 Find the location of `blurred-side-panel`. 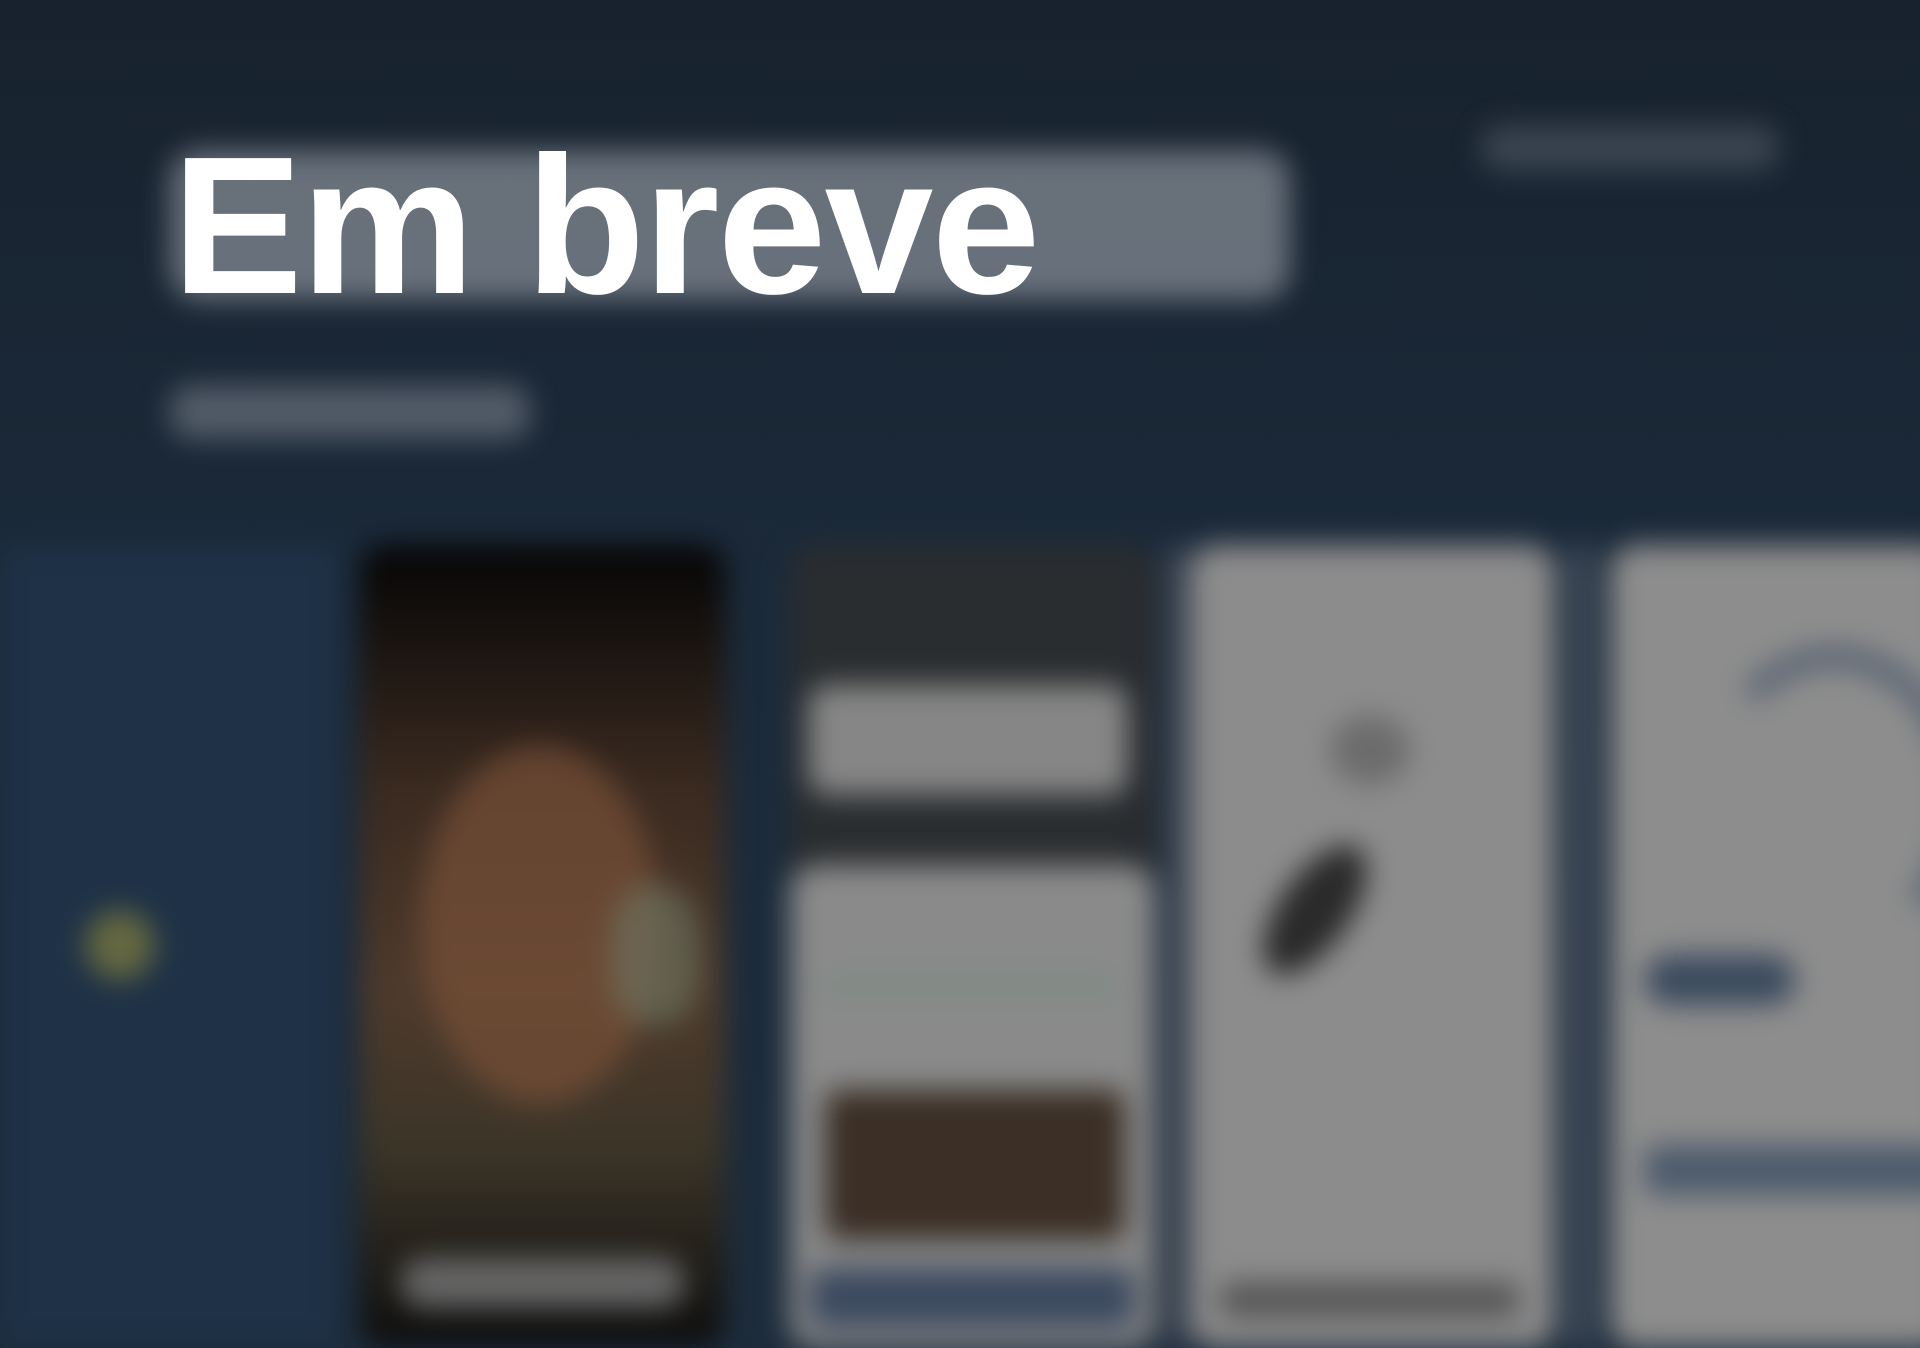

blurred-side-panel is located at coordinates (170, 946).